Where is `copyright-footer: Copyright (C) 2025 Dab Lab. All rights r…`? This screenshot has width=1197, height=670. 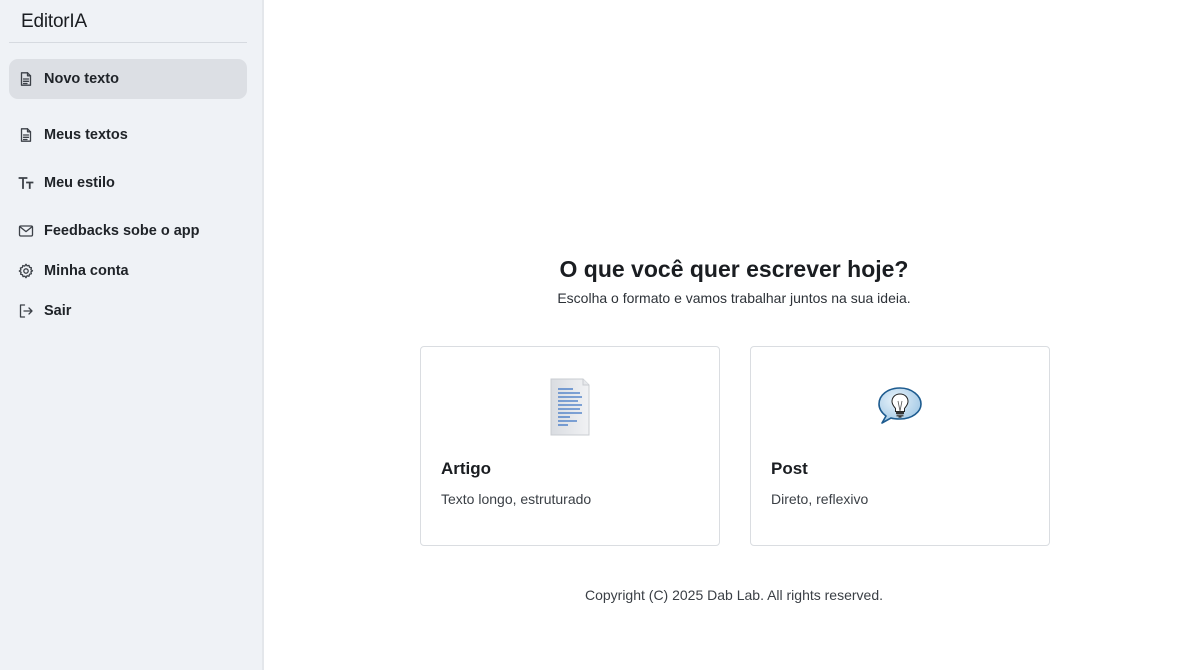
copyright-footer: Copyright (C) 2025 Dab Lab. All rights r… is located at coordinates (734, 595).